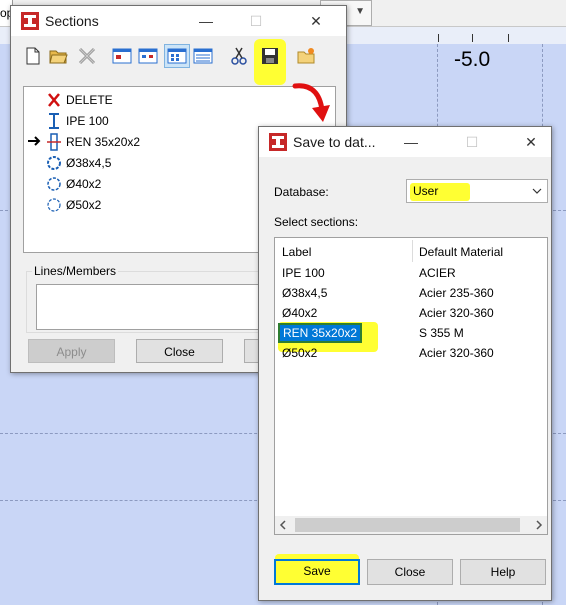  What do you see at coordinates (87, 56) in the screenshot?
I see `delete-cross-icon` at bounding box center [87, 56].